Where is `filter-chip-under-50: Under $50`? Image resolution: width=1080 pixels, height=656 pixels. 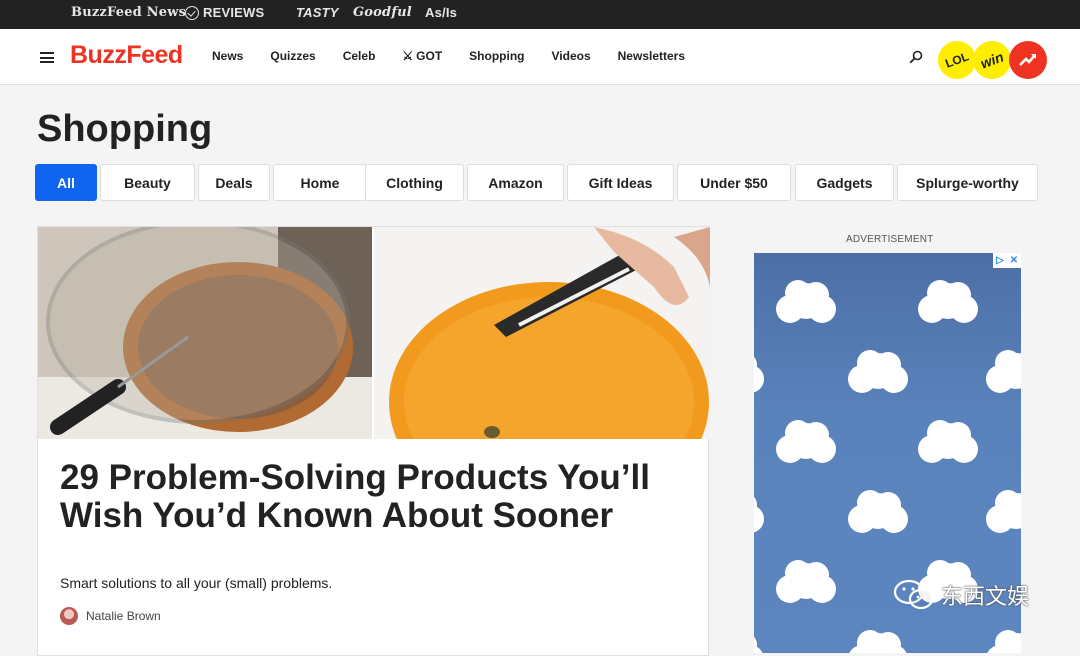 filter-chip-under-50: Under $50 is located at coordinates (734, 182).